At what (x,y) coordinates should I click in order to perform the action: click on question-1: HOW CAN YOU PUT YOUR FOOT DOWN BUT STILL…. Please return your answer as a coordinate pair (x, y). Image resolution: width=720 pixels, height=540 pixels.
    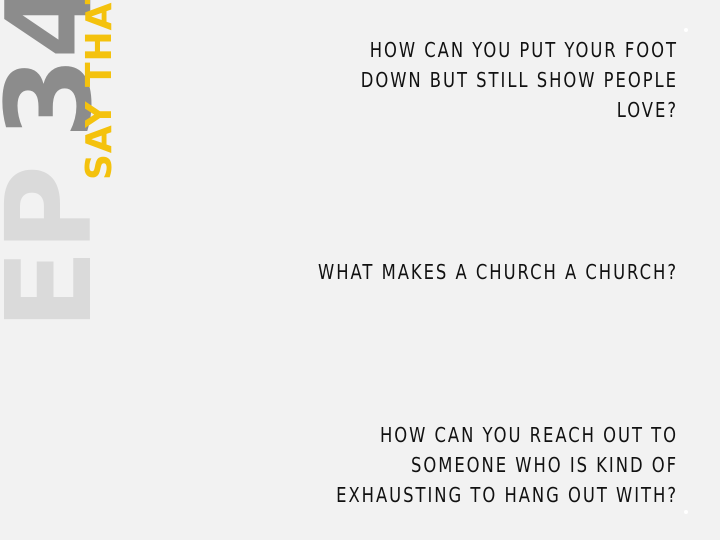
    Looking at the image, I should click on (519, 80).